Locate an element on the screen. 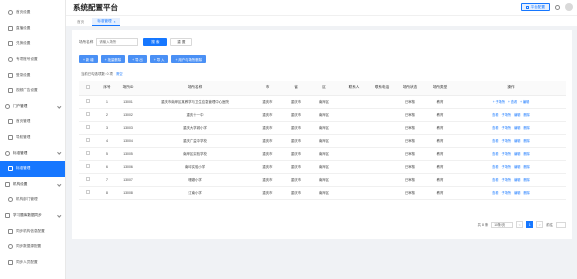  sidebar-item: 首页管理 is located at coordinates (32, 122).